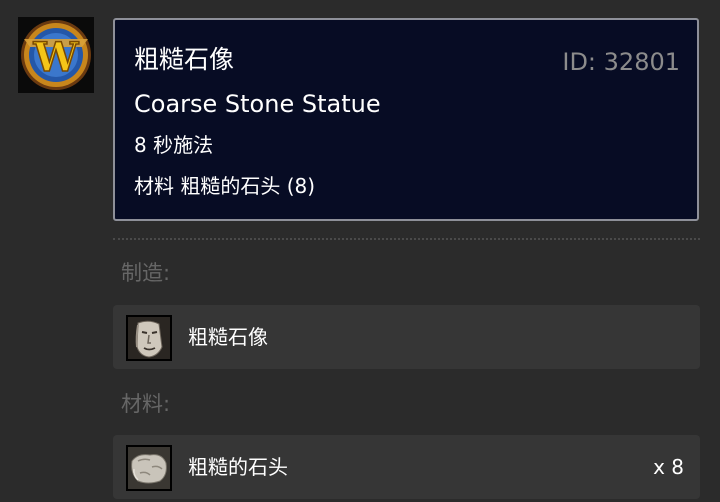  Describe the element at coordinates (225, 186) in the screenshot. I see `reagents-line: 材料 粗糙的石头 (8)` at that location.